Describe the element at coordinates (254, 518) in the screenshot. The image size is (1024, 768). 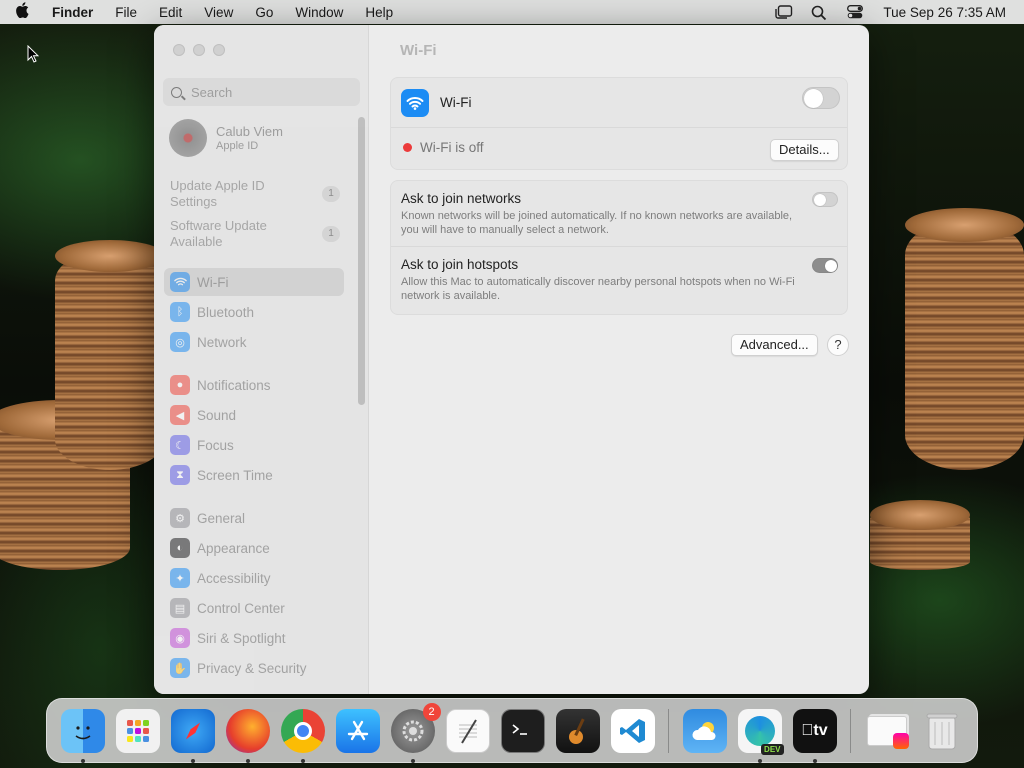
I see `sidebar-item-general: ⚙ General` at that location.